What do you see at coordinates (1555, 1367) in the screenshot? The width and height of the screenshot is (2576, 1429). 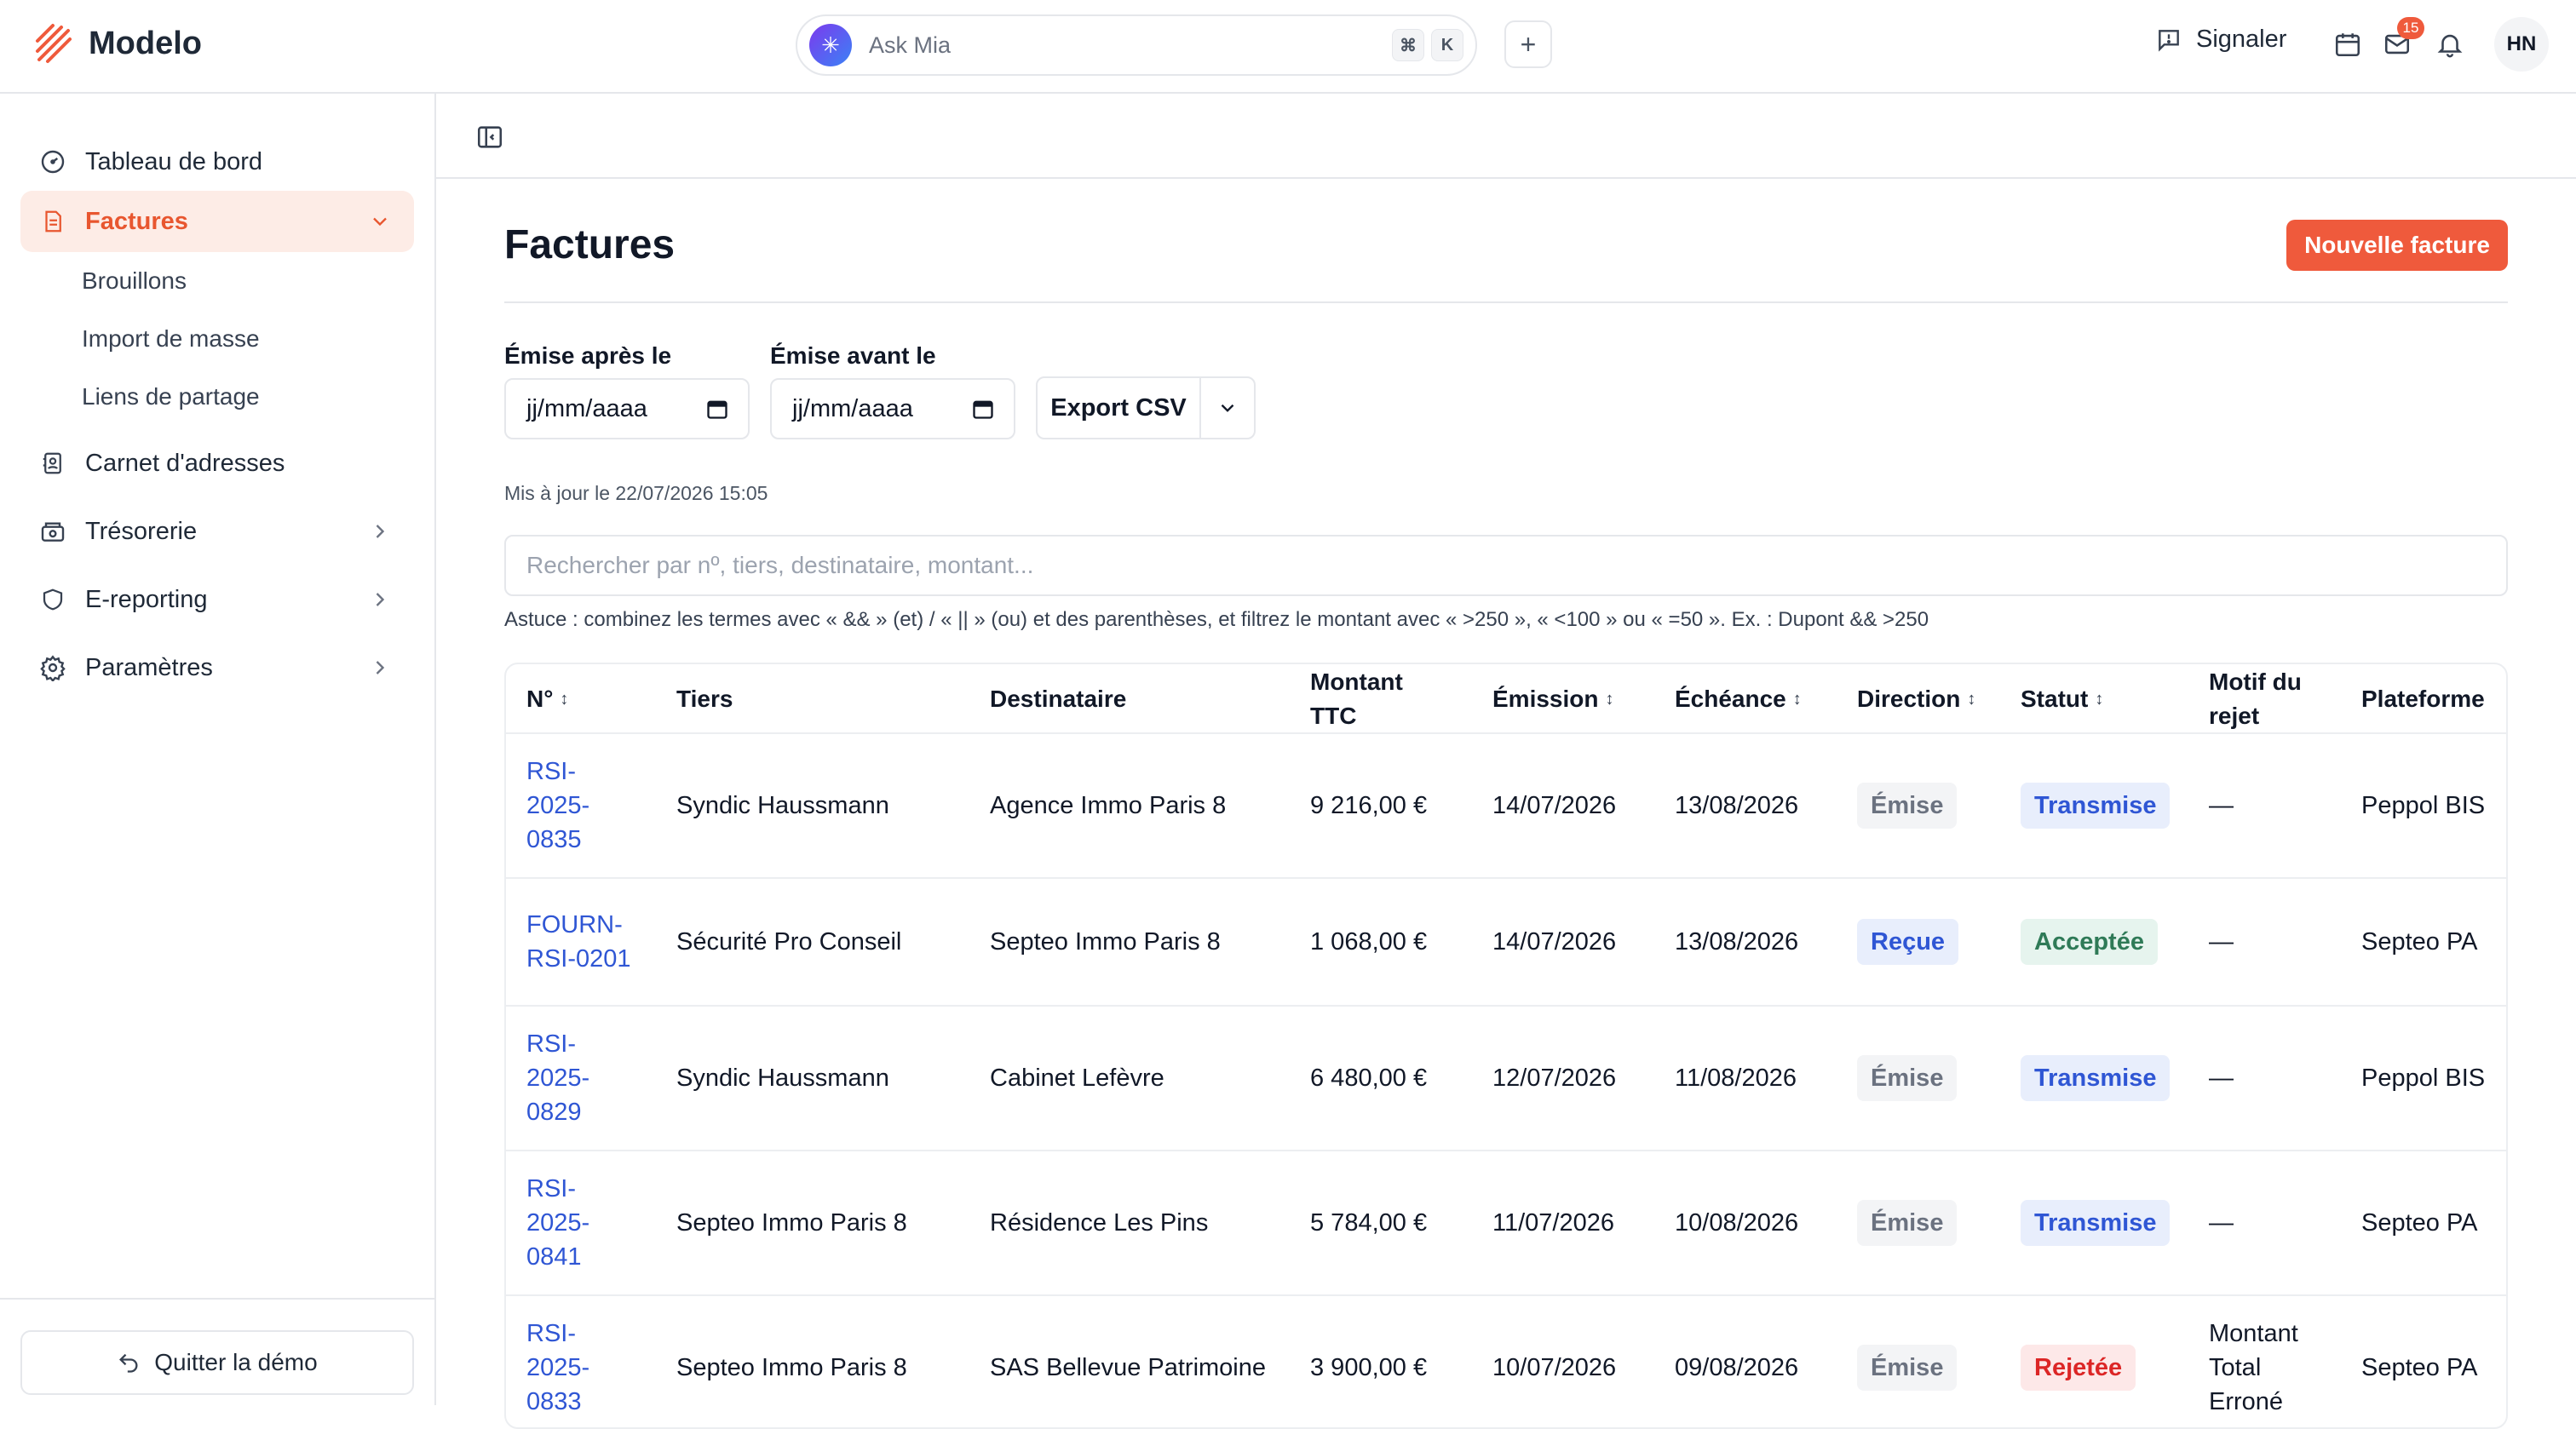 I see `cell-emission-date: 10/07/2026` at bounding box center [1555, 1367].